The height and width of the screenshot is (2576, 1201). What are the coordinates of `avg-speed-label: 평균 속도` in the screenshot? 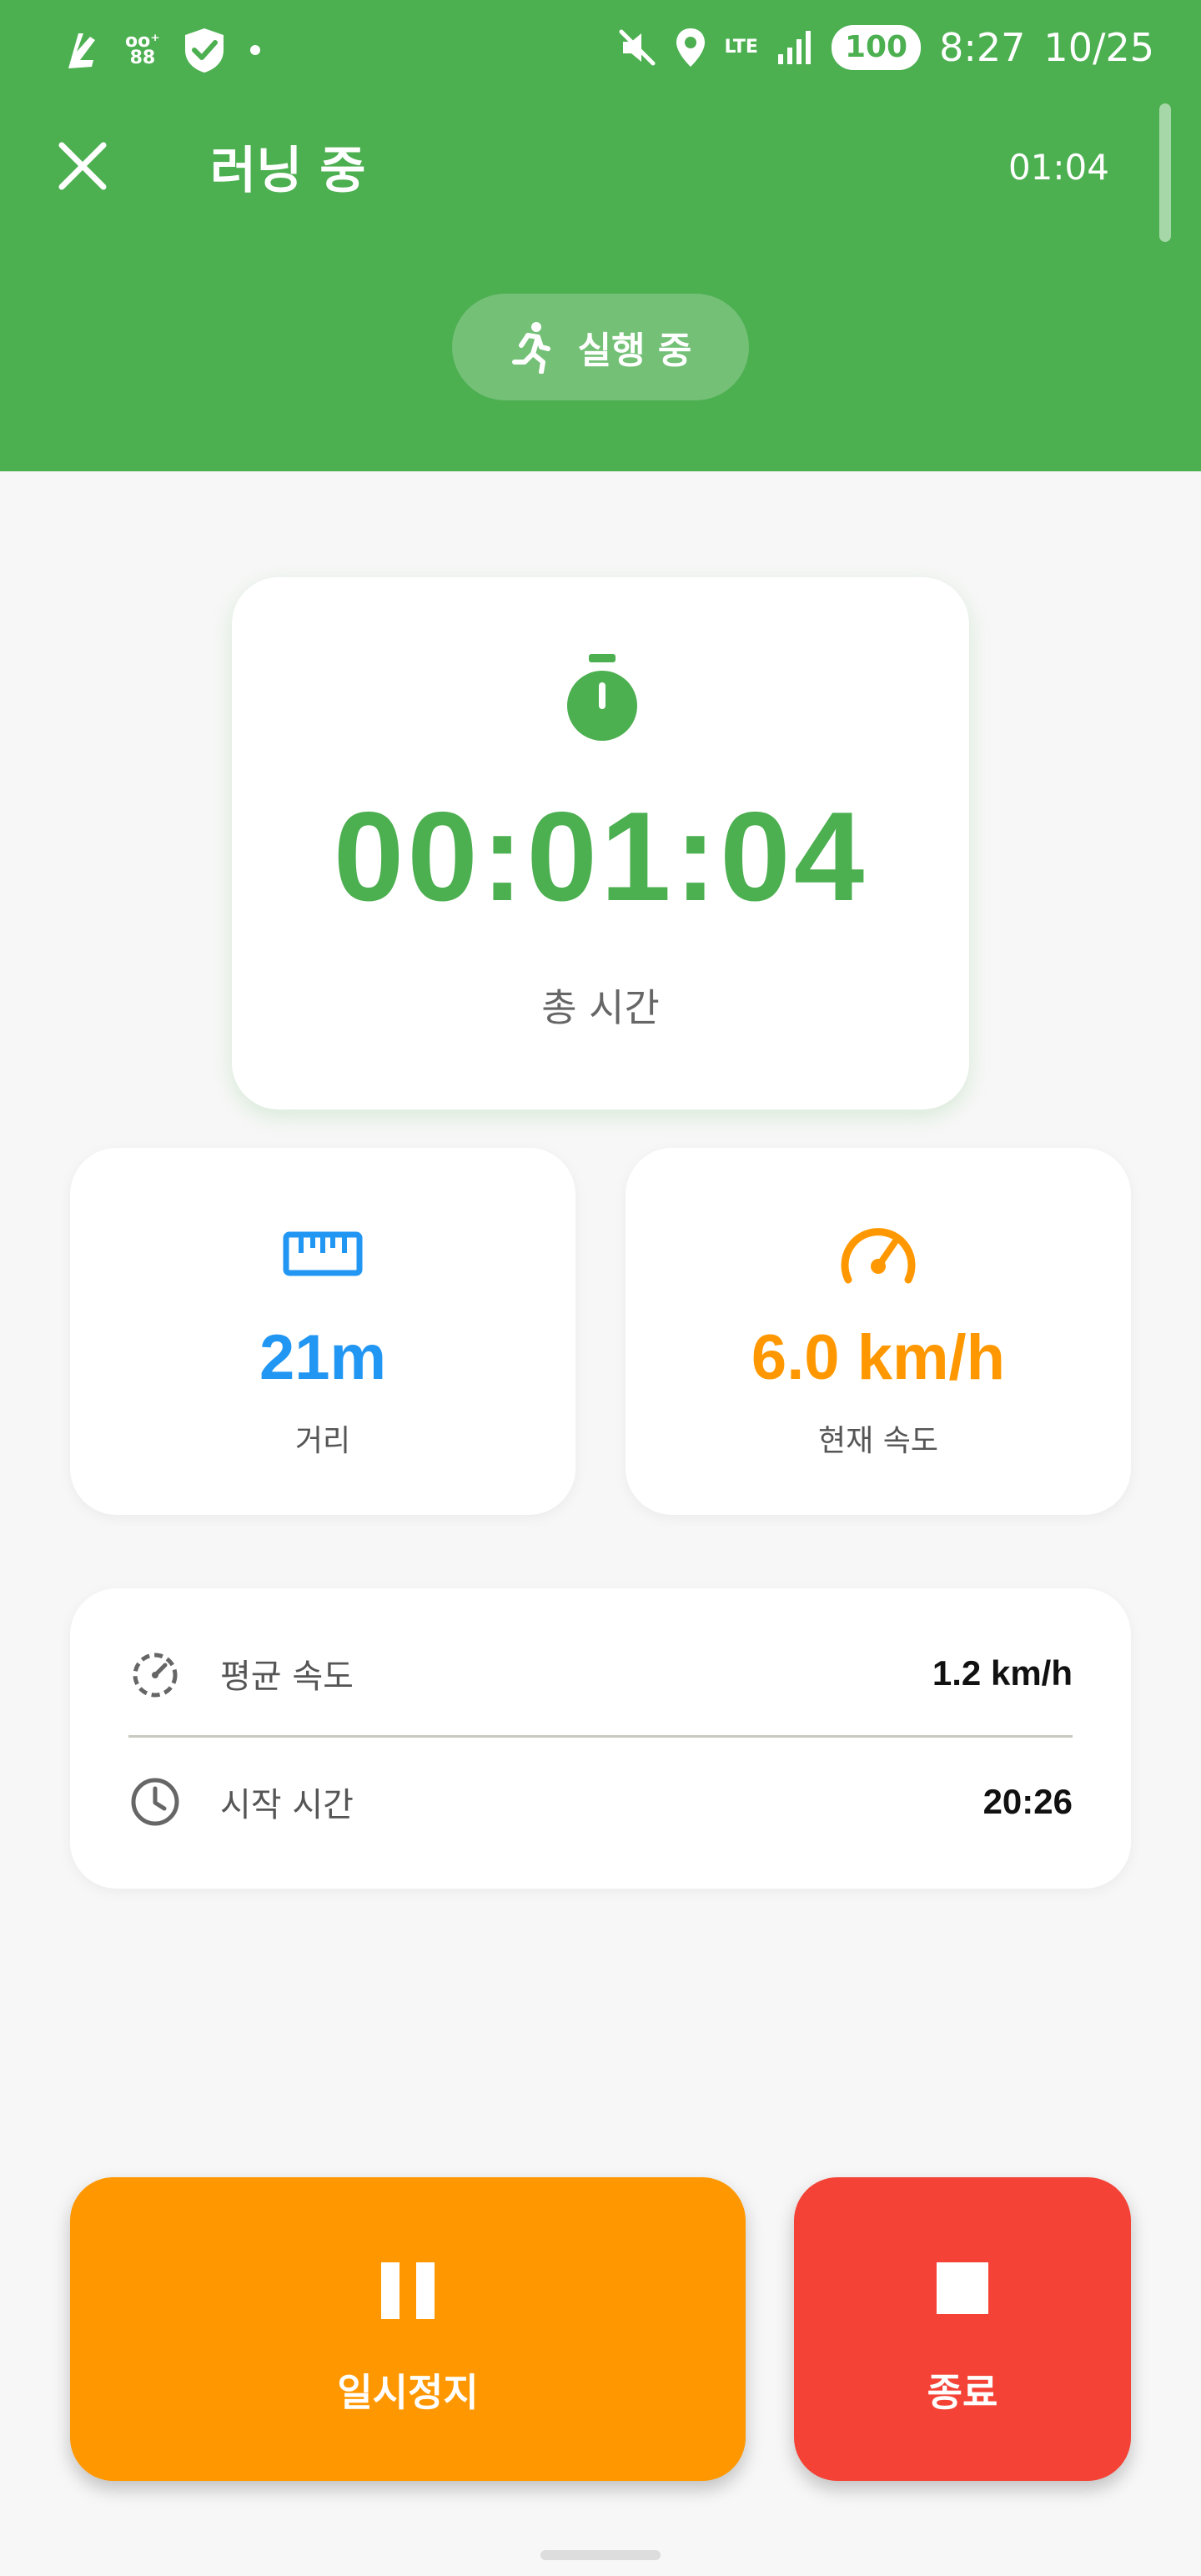 It's located at (287, 1677).